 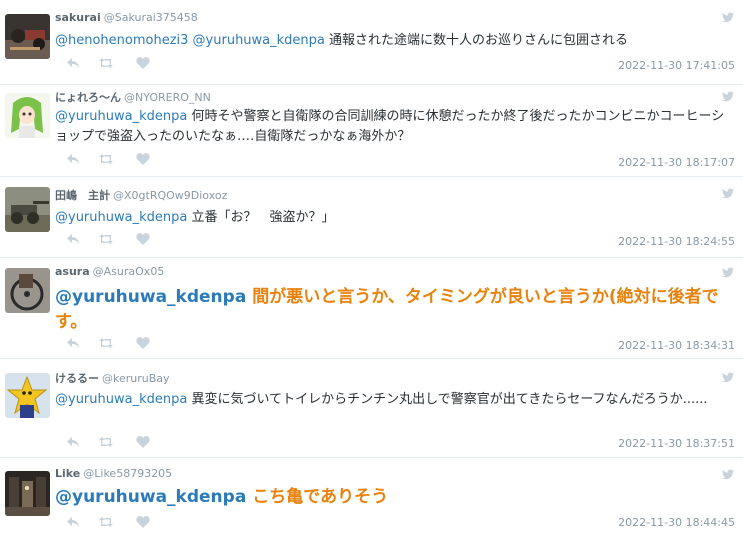 What do you see at coordinates (676, 65) in the screenshot?
I see `timestamp: 2022-11-30 17:41:05` at bounding box center [676, 65].